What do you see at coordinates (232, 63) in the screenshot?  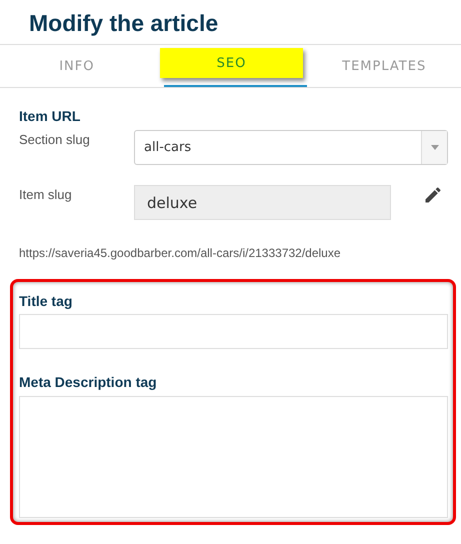 I see `tab: SEO` at bounding box center [232, 63].